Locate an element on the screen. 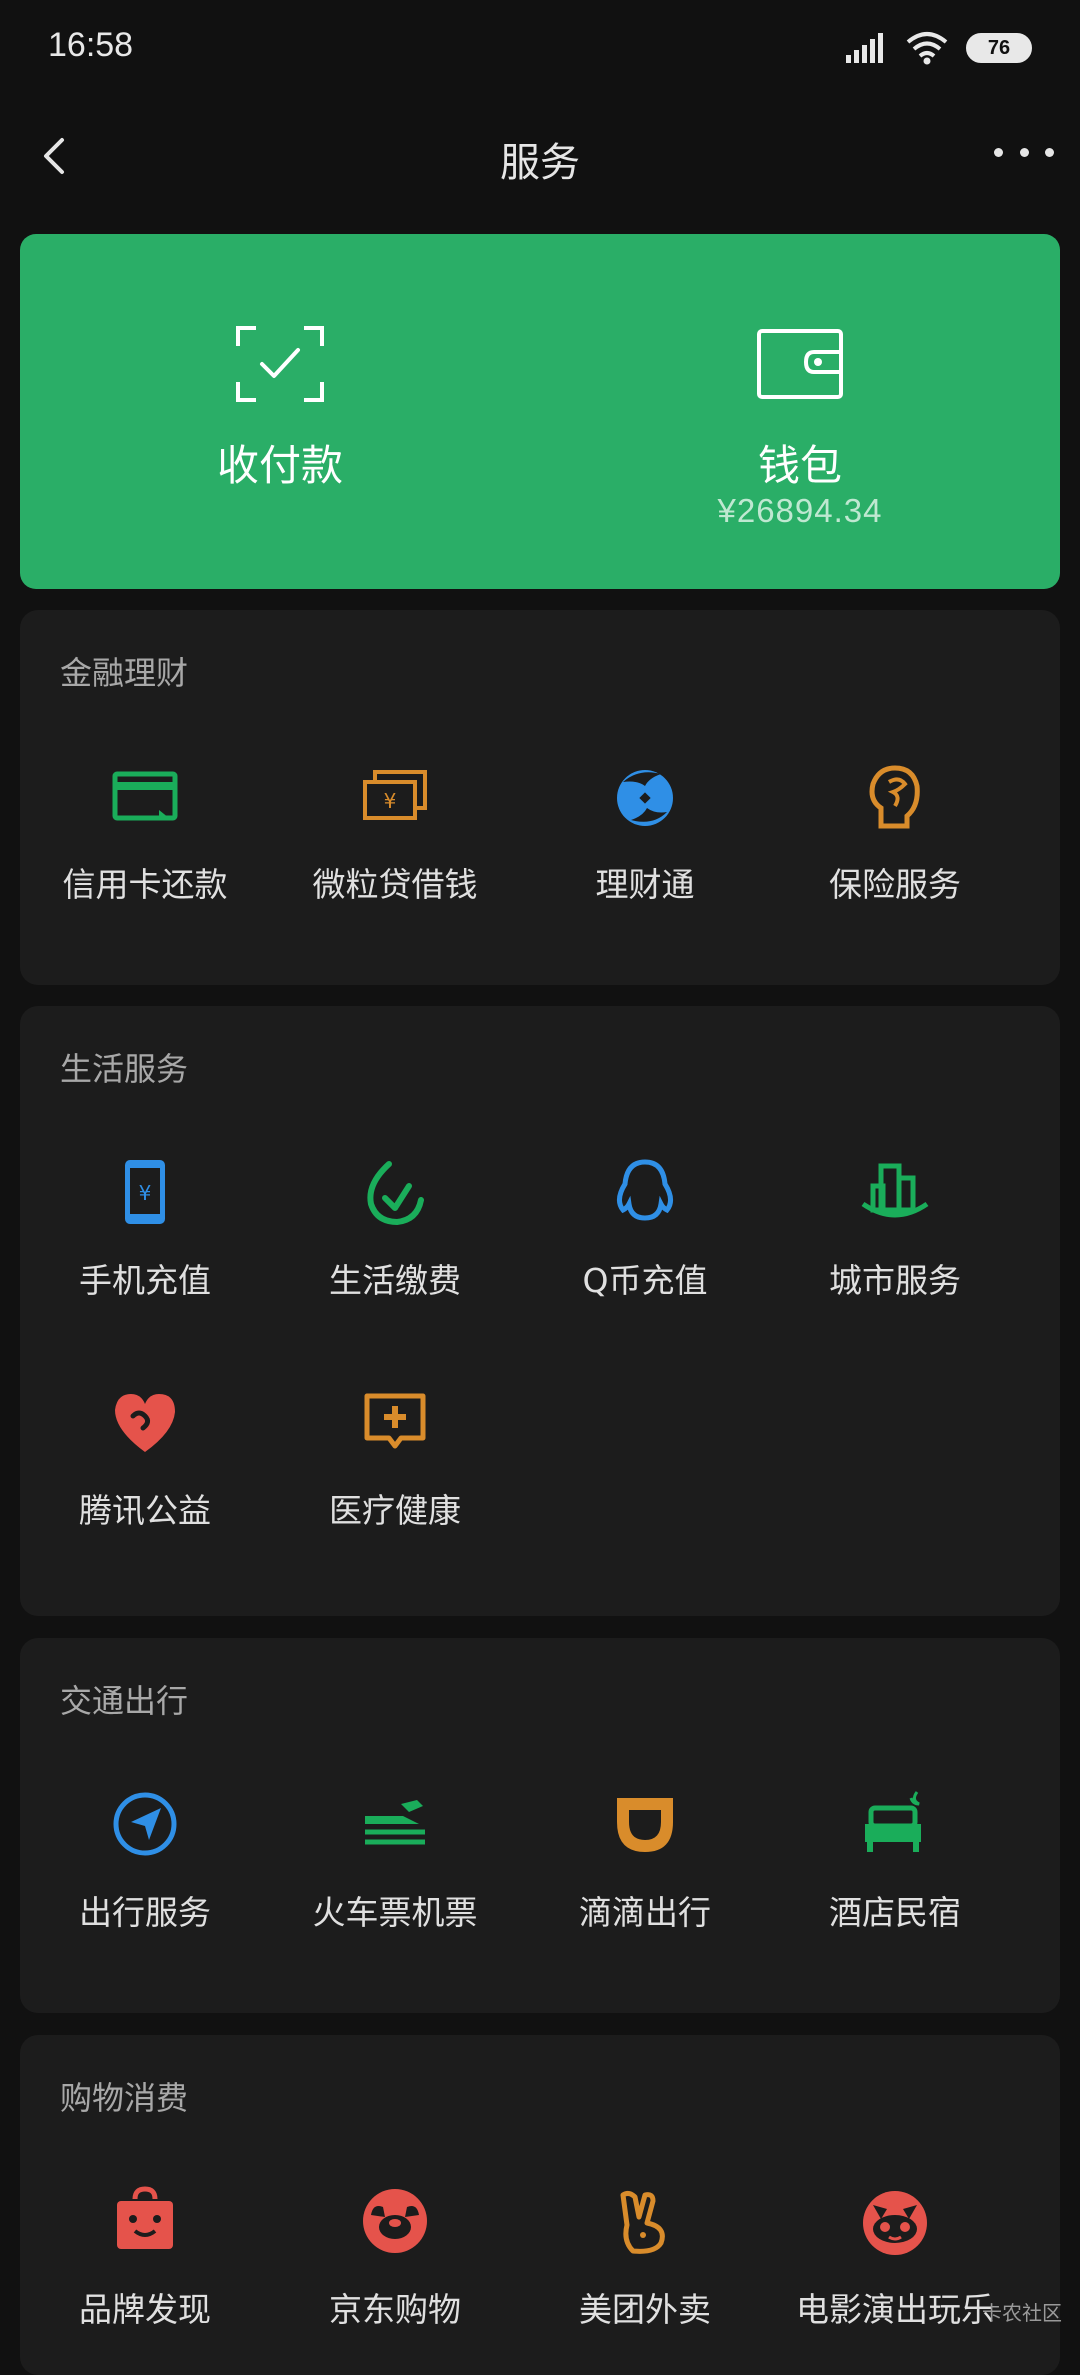 The width and height of the screenshot is (1080, 2375). section-title: 购物消费 is located at coordinates (124, 2098).